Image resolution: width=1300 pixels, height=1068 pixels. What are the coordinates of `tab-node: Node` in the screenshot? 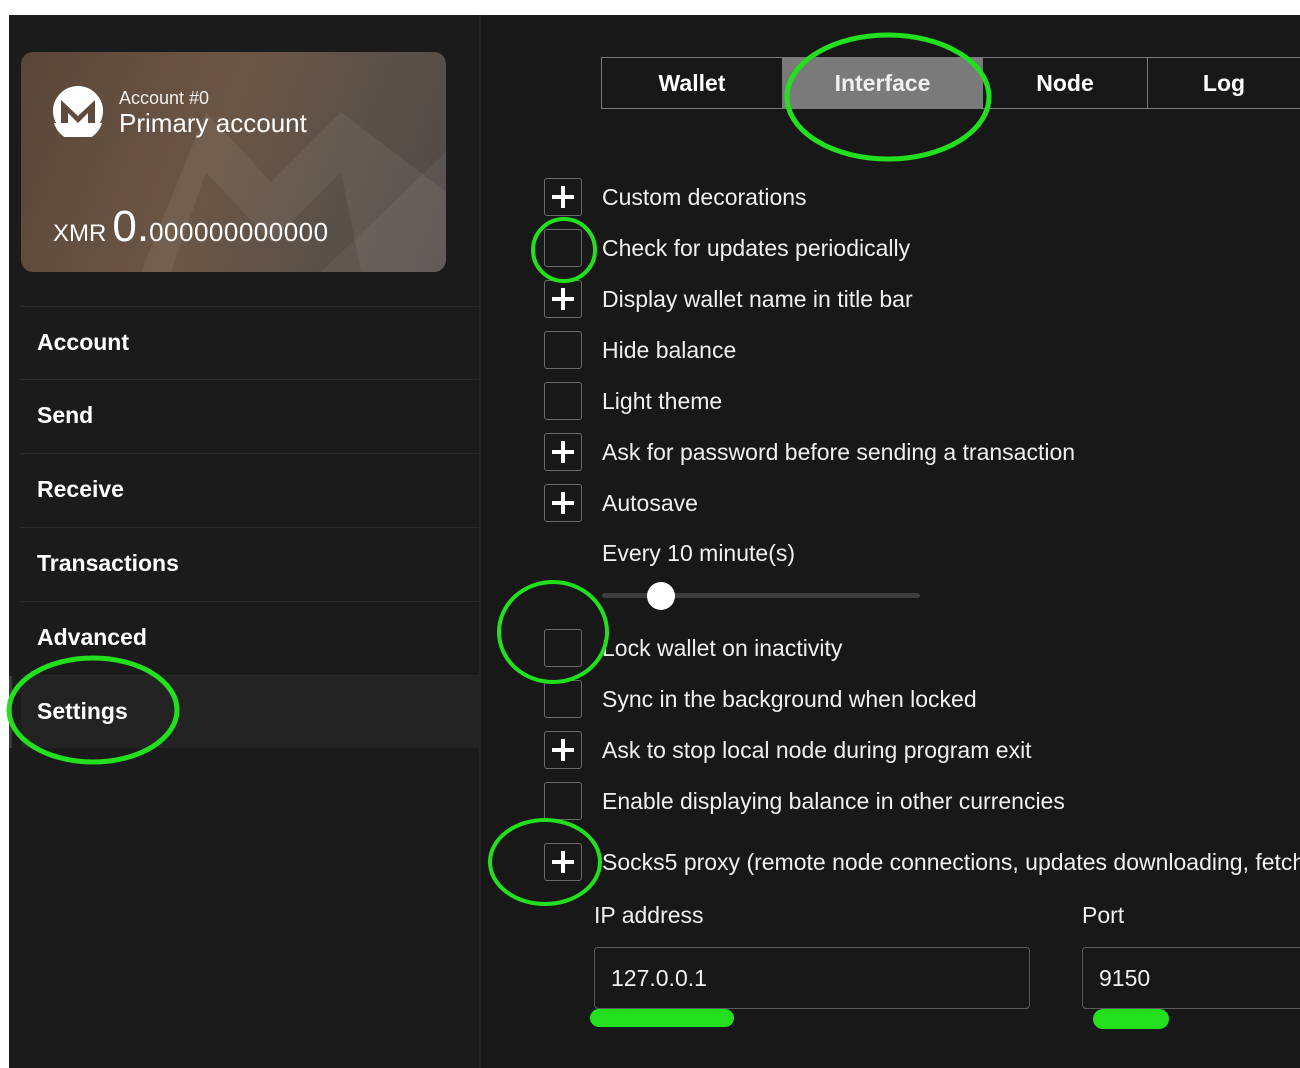 It's located at (1065, 83).